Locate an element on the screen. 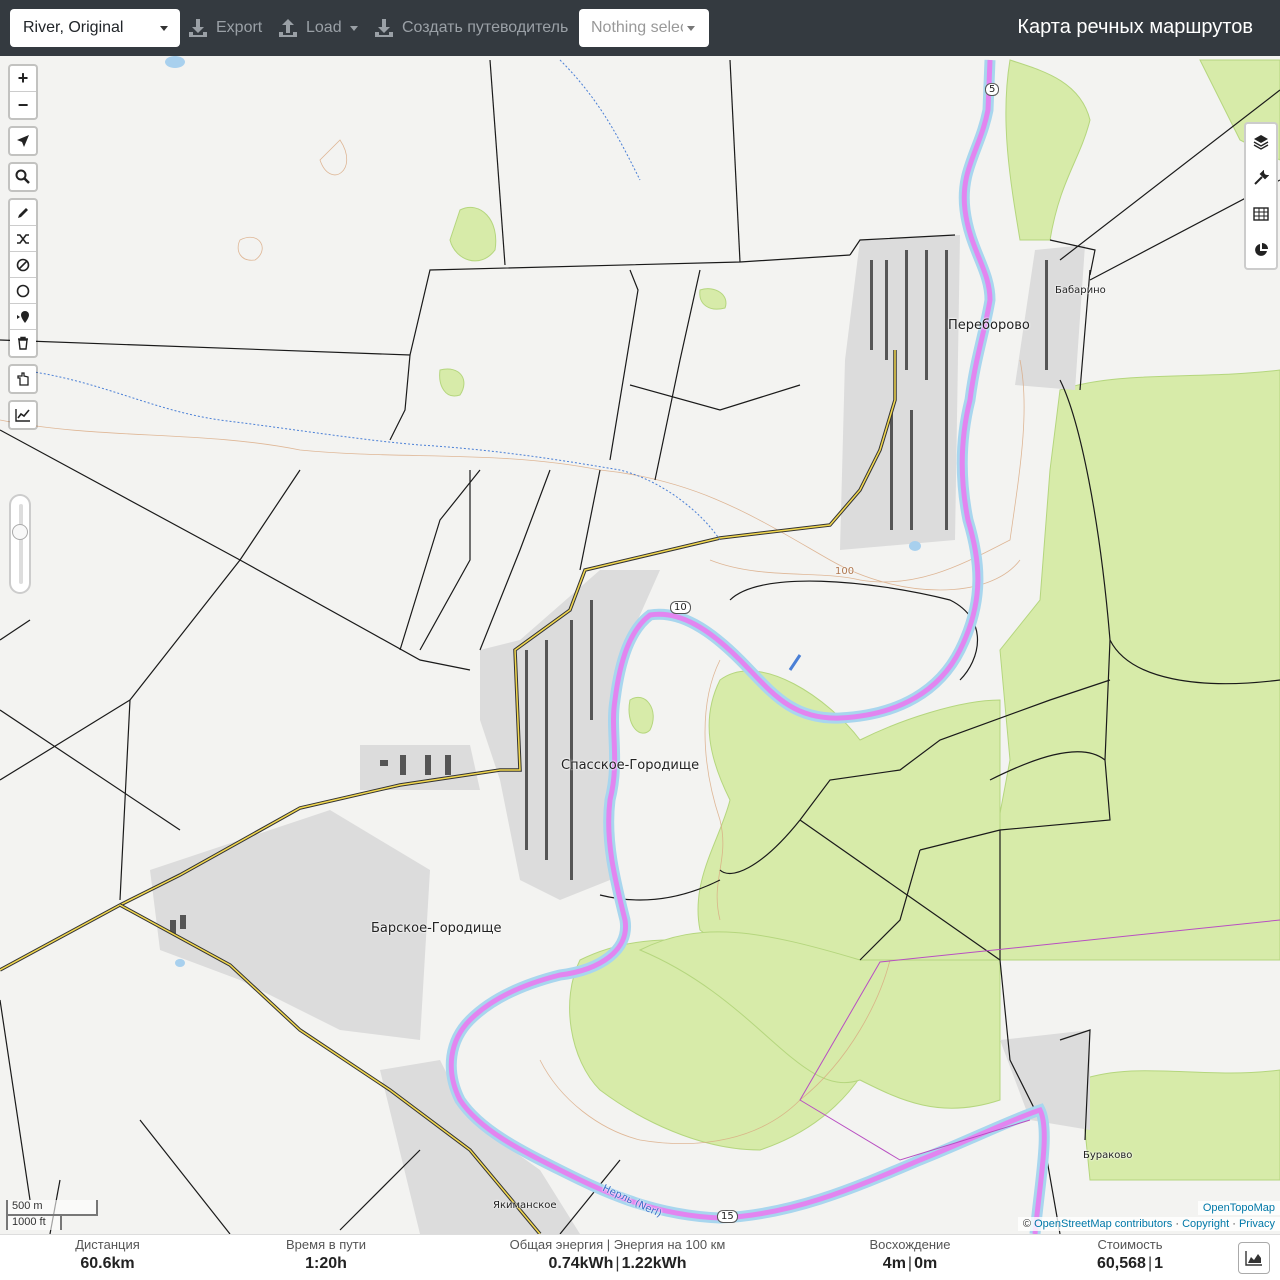 This screenshot has height=1280, width=1280. place-label-burakovo: Бураково is located at coordinates (1108, 1155).